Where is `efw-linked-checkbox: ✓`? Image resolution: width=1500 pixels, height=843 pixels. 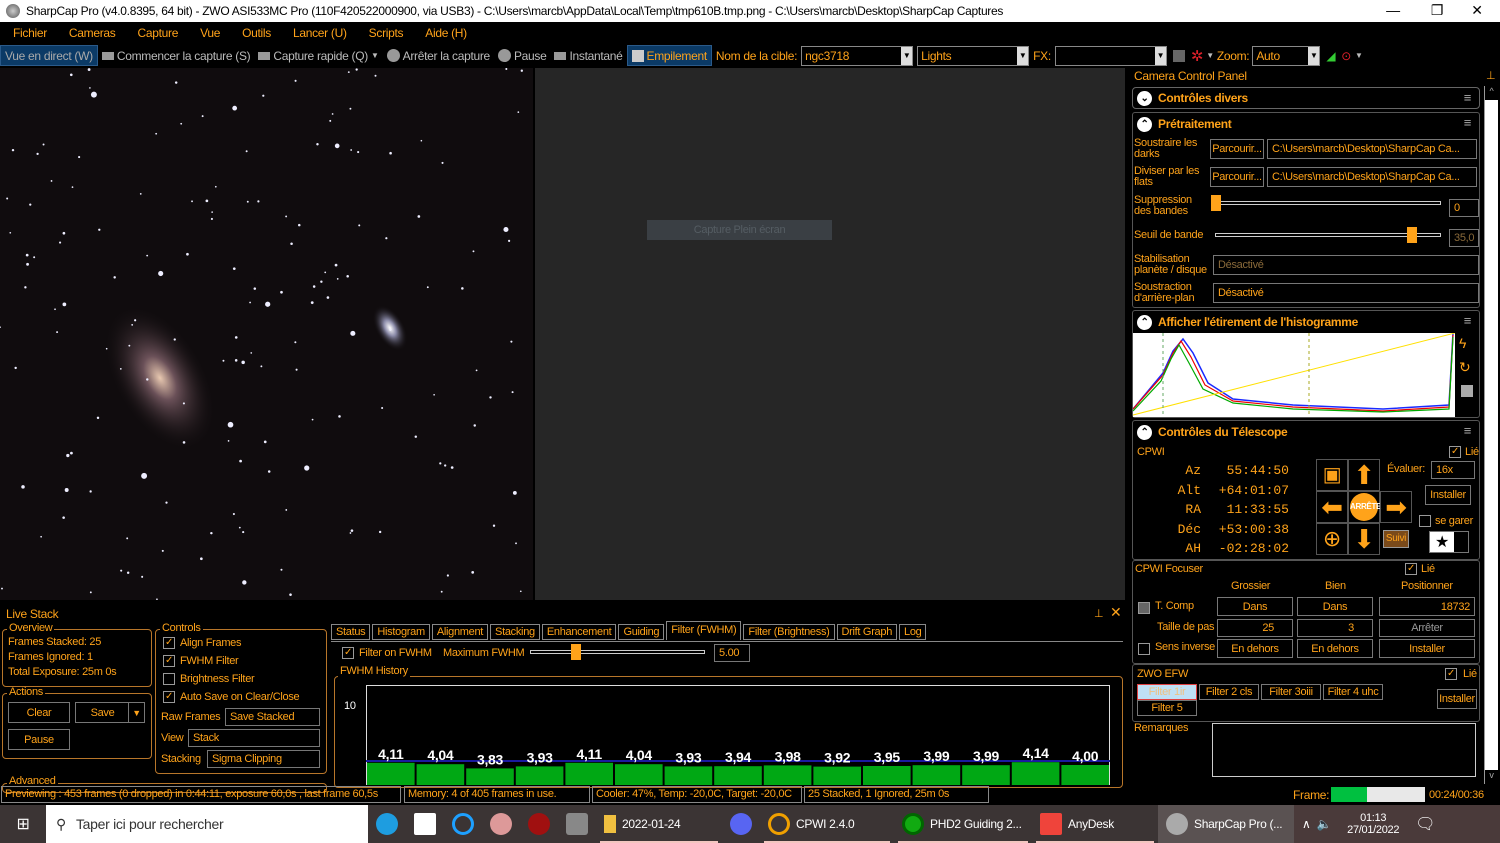
efw-linked-checkbox: ✓ is located at coordinates (1451, 674).